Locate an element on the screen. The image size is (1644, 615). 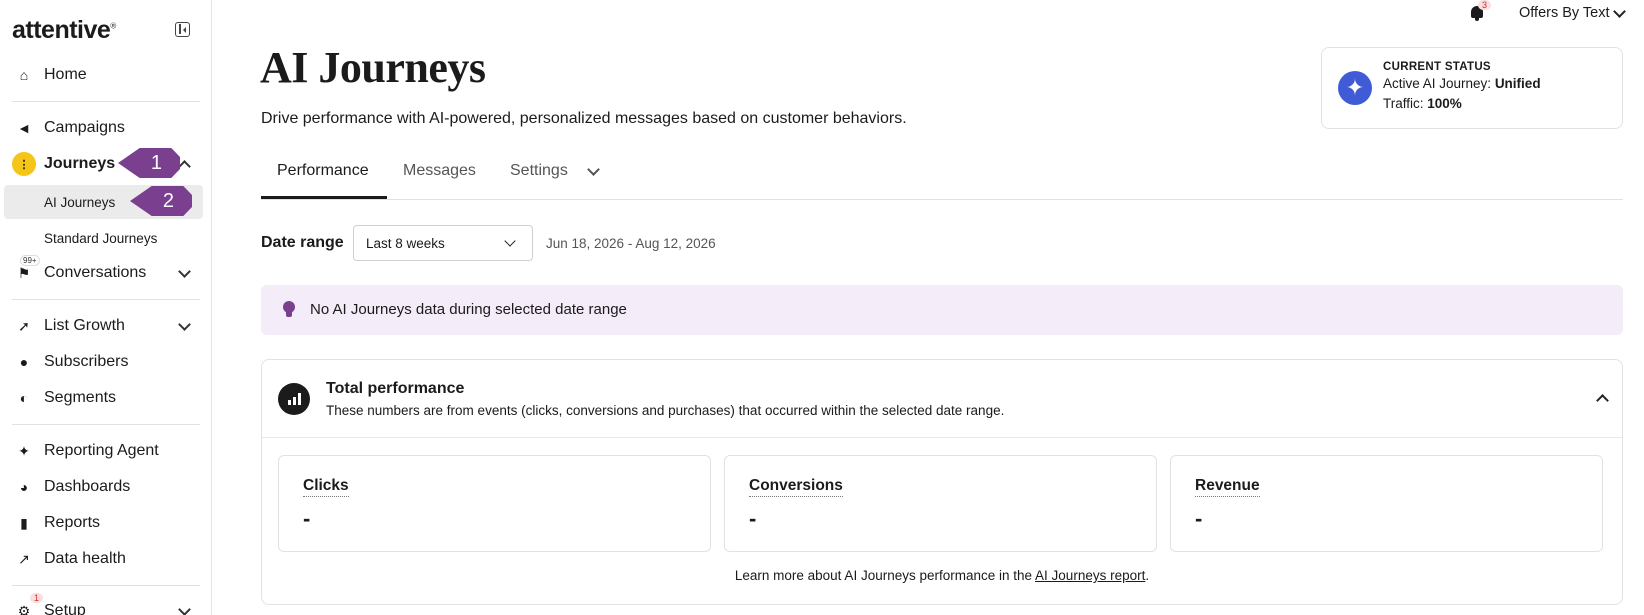
sidebar-item-label: Campaigns is located at coordinates (84, 127).